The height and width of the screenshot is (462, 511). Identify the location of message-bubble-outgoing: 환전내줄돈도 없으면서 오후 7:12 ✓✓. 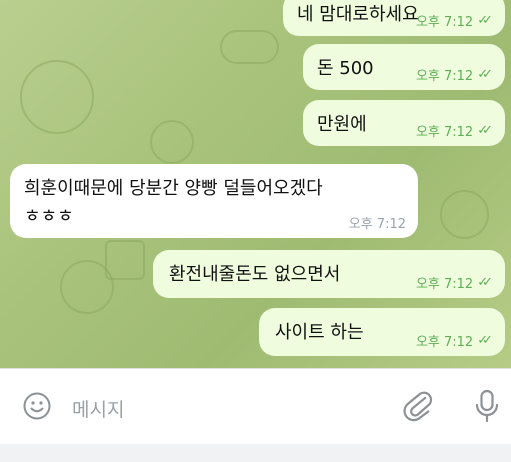
(329, 274).